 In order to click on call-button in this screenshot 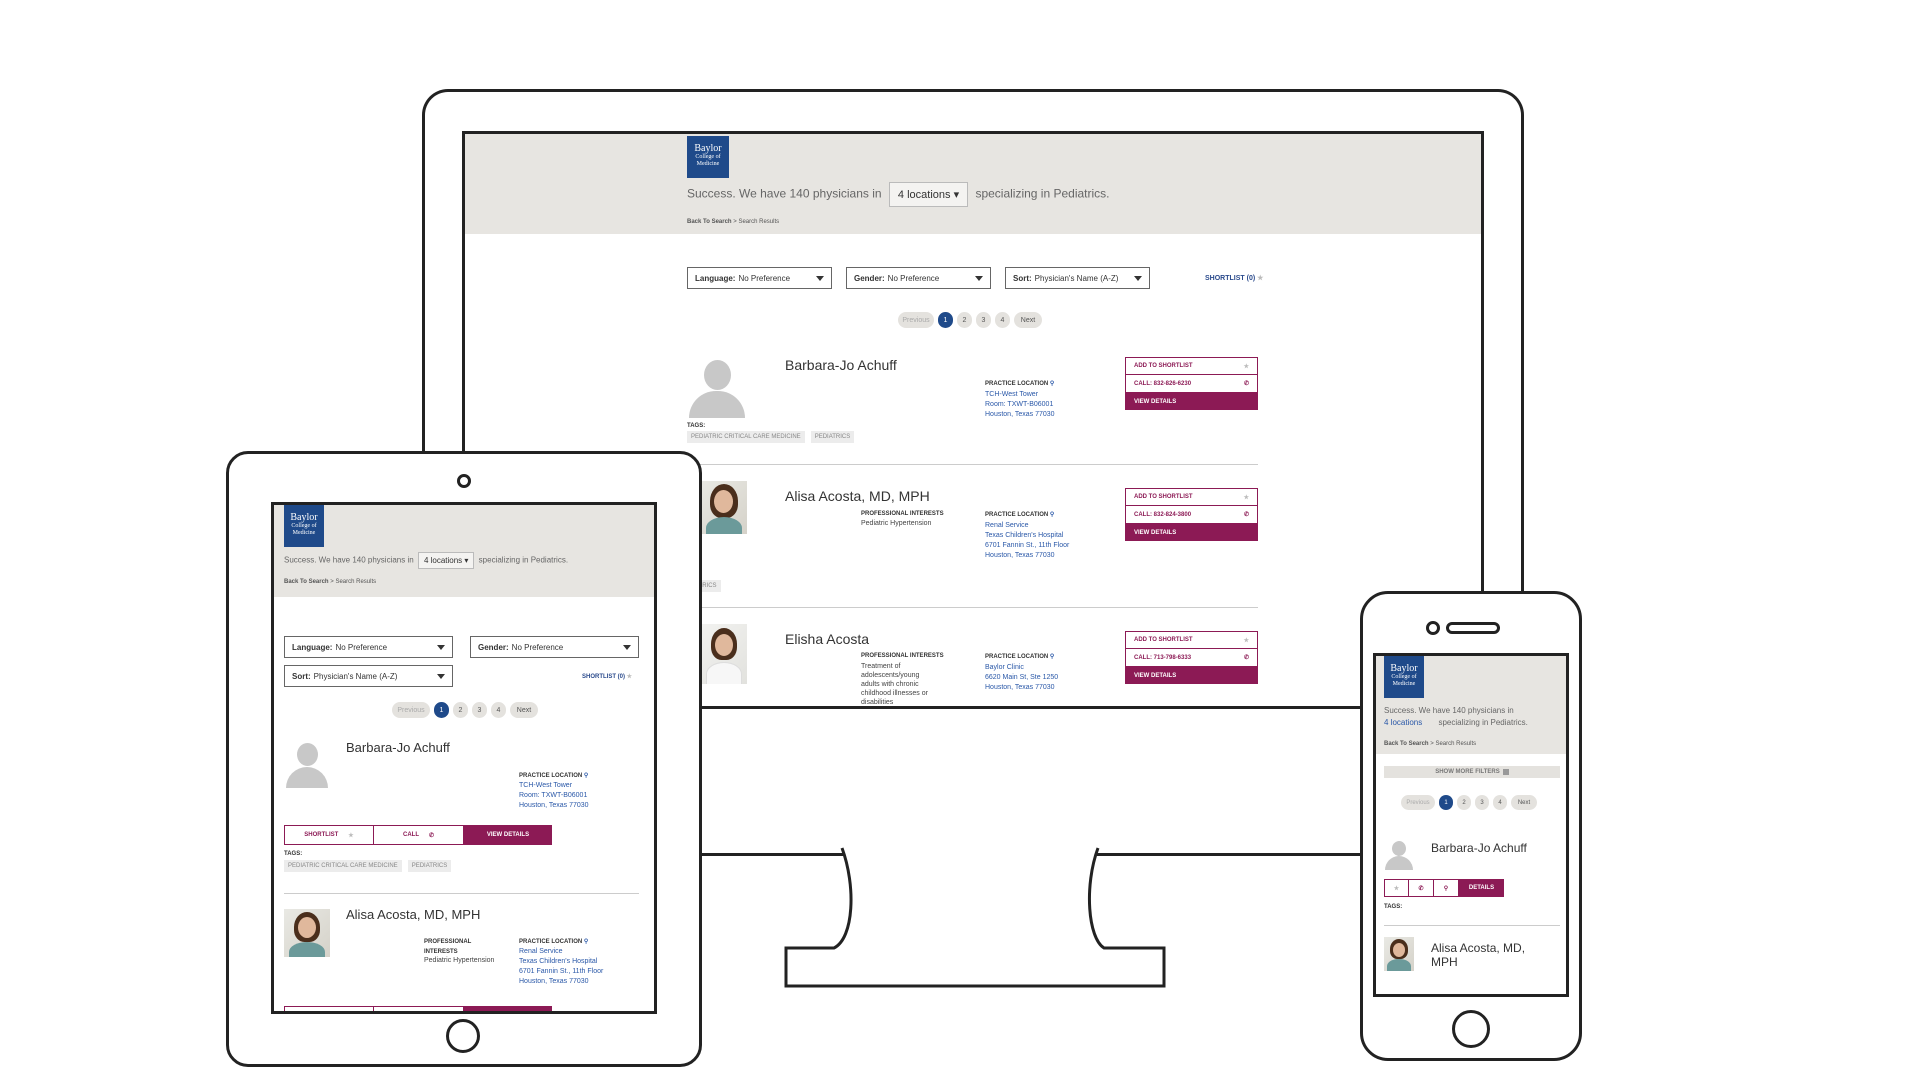, I will do `click(419, 1008)`.